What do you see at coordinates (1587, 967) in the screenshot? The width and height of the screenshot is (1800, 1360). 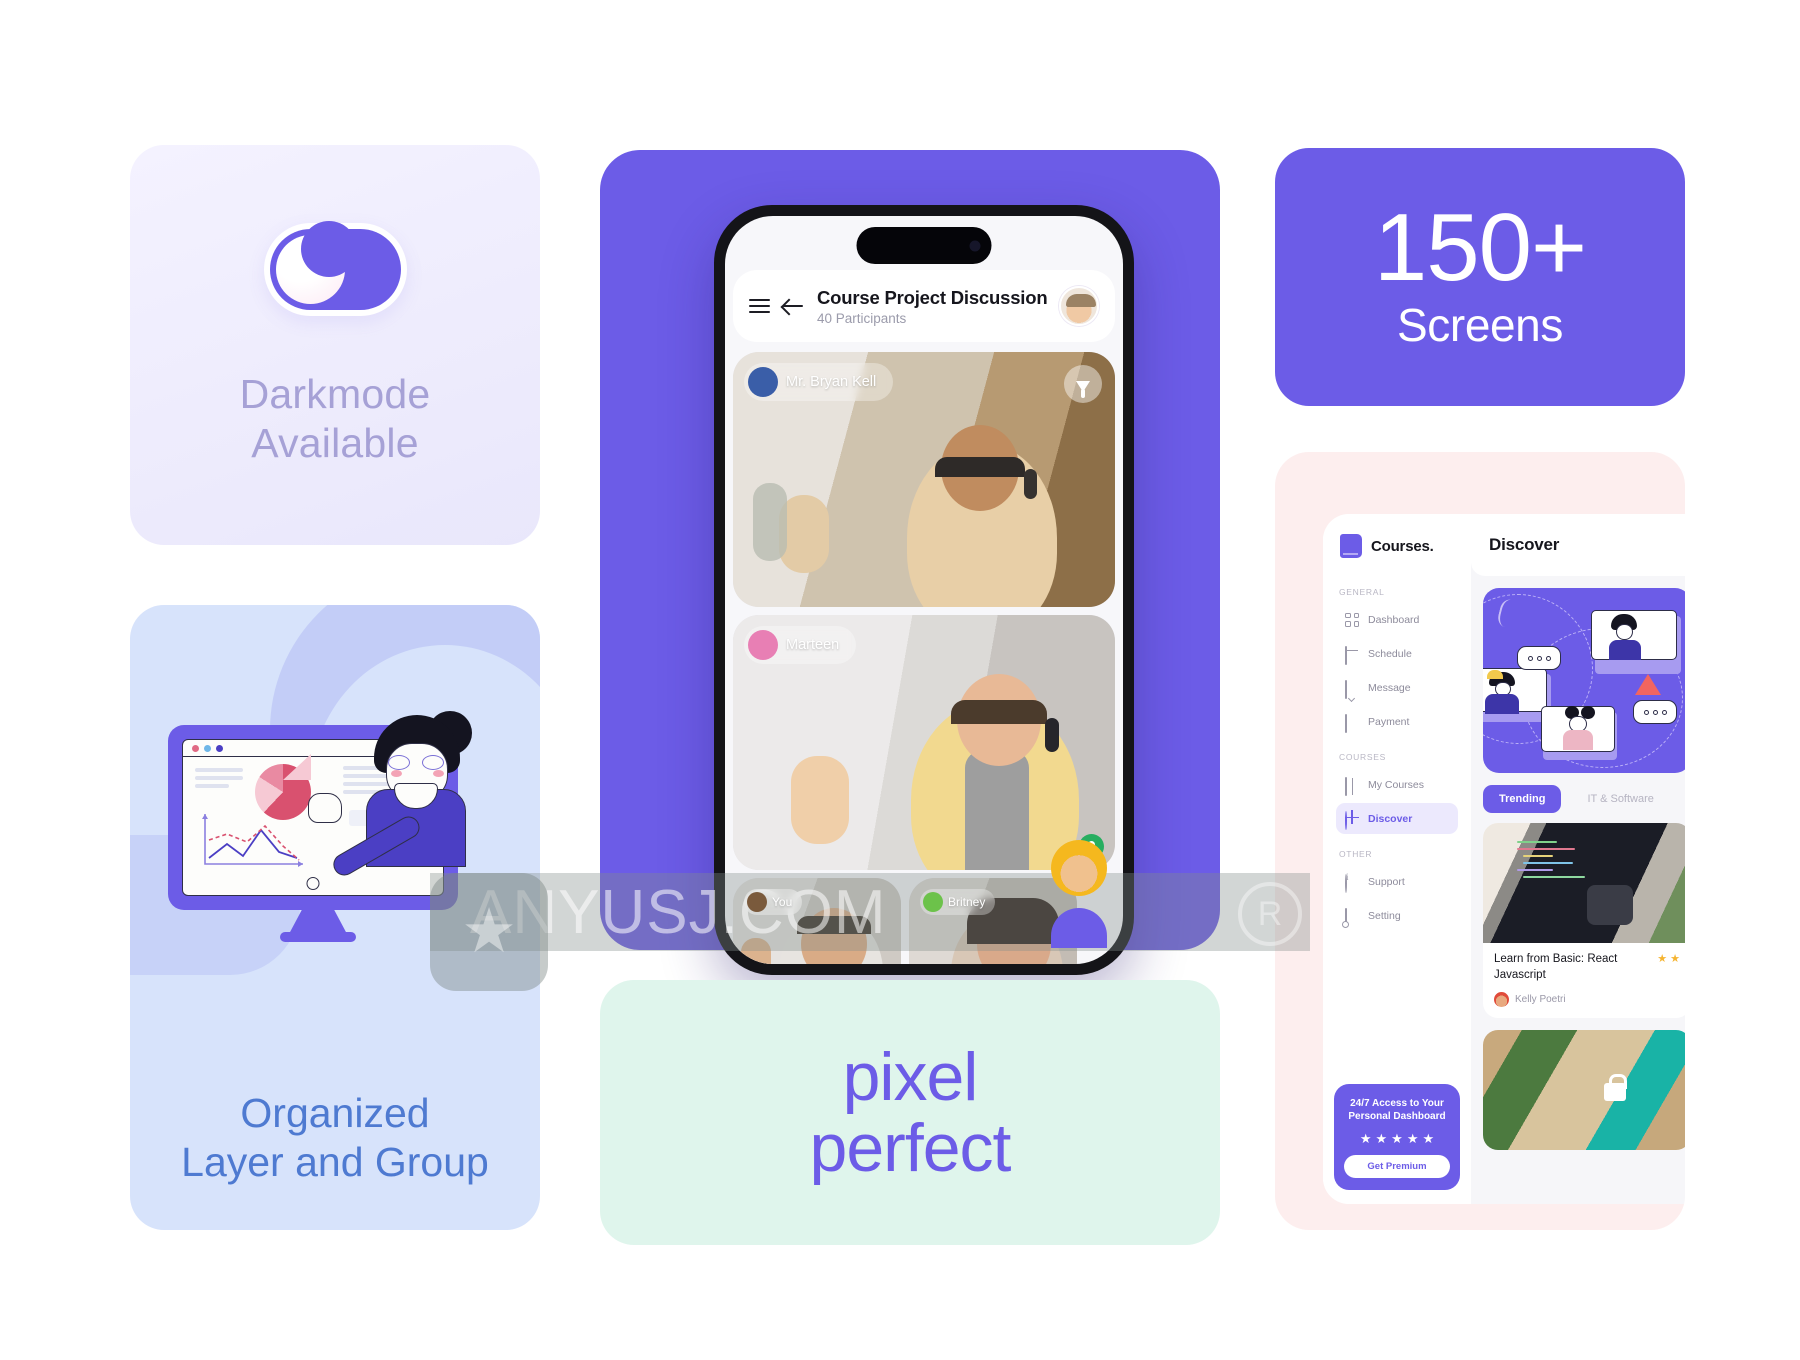 I see `course-row: Learn from Basic: React Javascript ★ ★` at bounding box center [1587, 967].